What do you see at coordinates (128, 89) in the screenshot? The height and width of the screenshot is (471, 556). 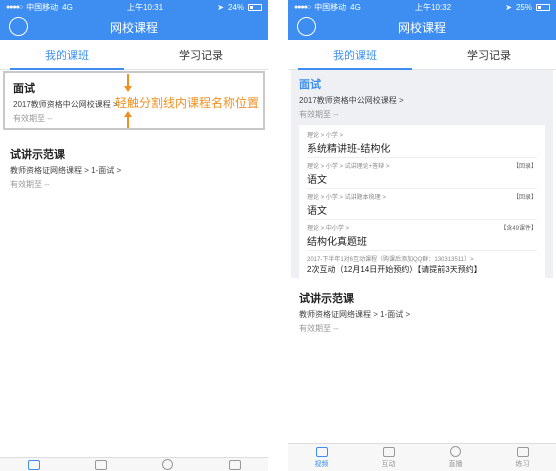 I see `arrow-down-icon` at bounding box center [128, 89].